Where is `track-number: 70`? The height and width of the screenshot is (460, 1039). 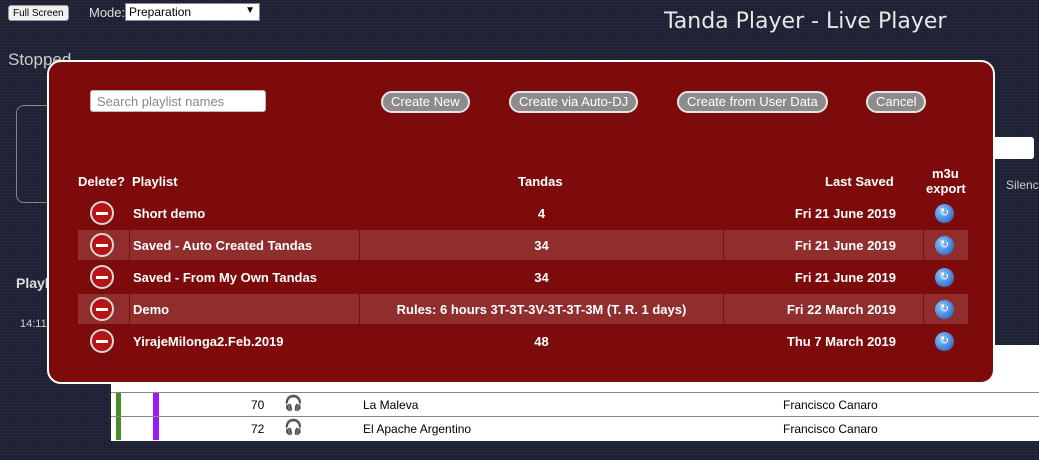
track-number: 70 is located at coordinates (258, 405).